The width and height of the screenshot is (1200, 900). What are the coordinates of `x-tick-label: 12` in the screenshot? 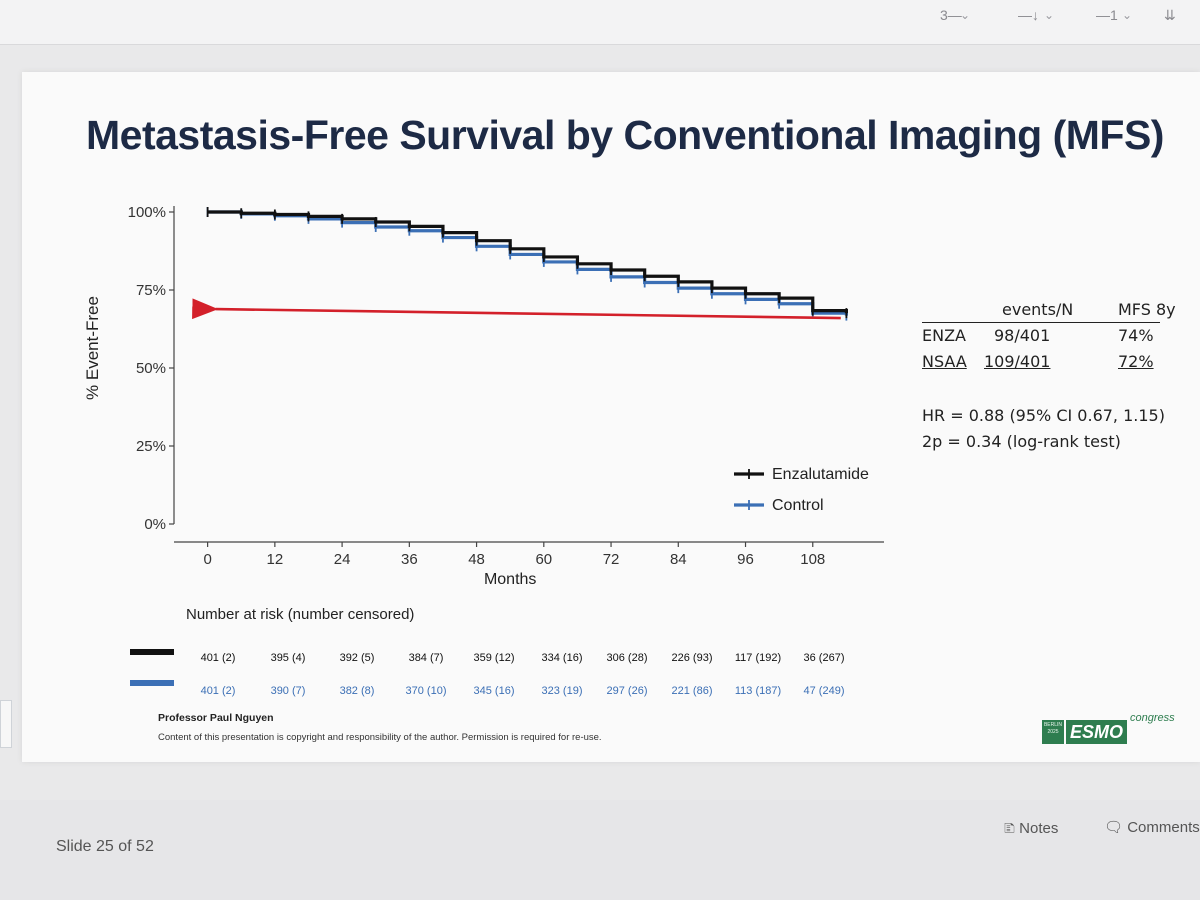 It's located at (275, 559).